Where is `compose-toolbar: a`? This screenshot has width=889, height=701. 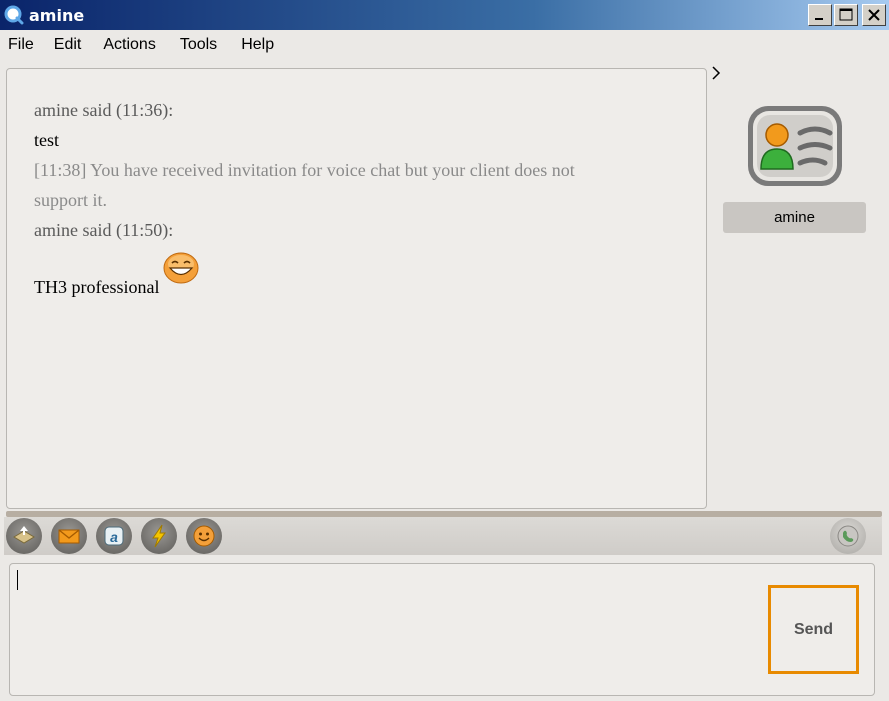
compose-toolbar: a is located at coordinates (443, 536).